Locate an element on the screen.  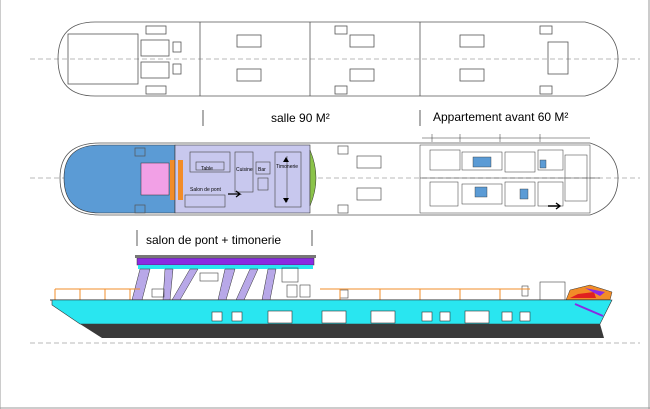
label-salle: salle 90 M² is located at coordinates (300, 118).